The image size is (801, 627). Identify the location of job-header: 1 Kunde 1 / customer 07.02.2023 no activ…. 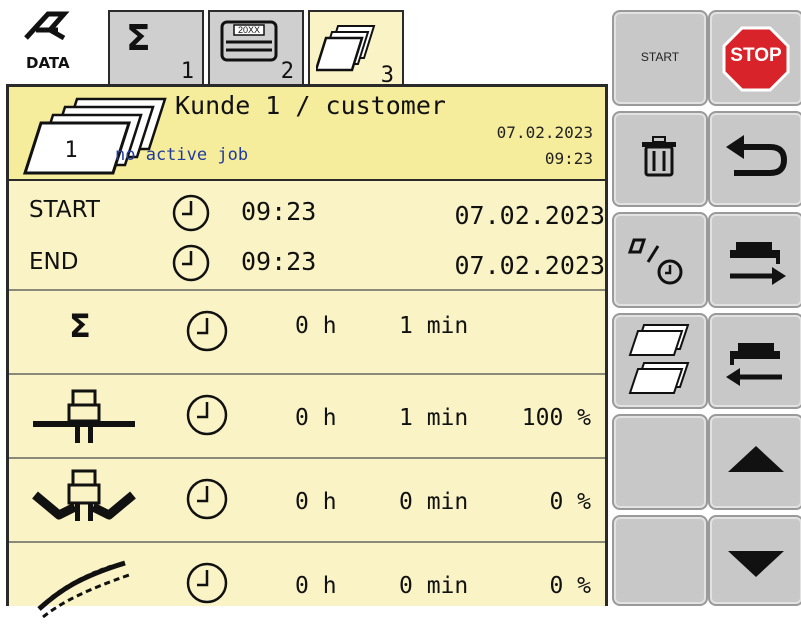
(307, 134).